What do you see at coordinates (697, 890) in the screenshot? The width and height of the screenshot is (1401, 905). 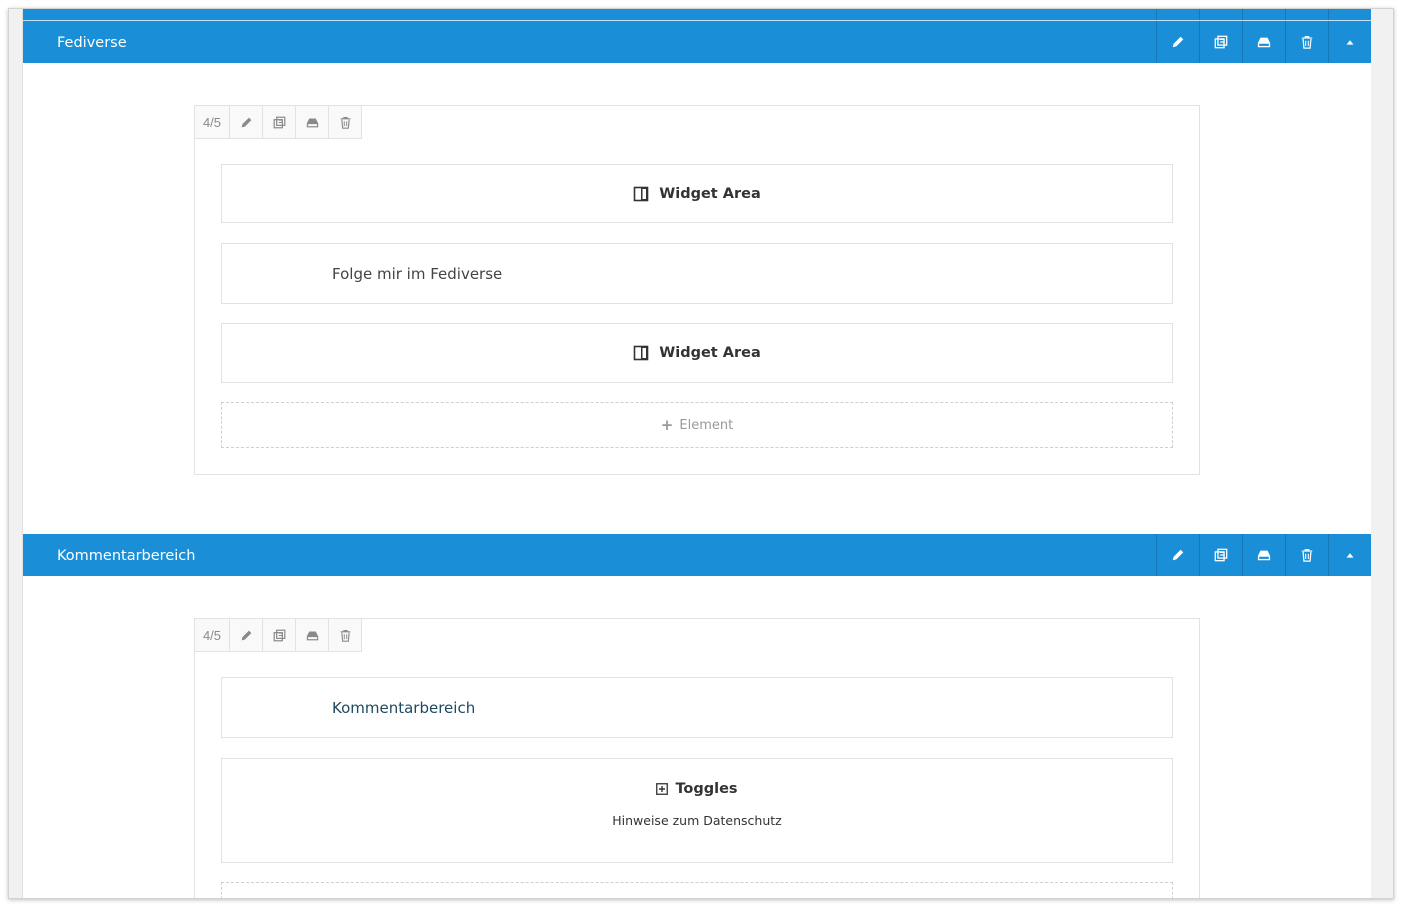 I see `add-element-placeholder` at bounding box center [697, 890].